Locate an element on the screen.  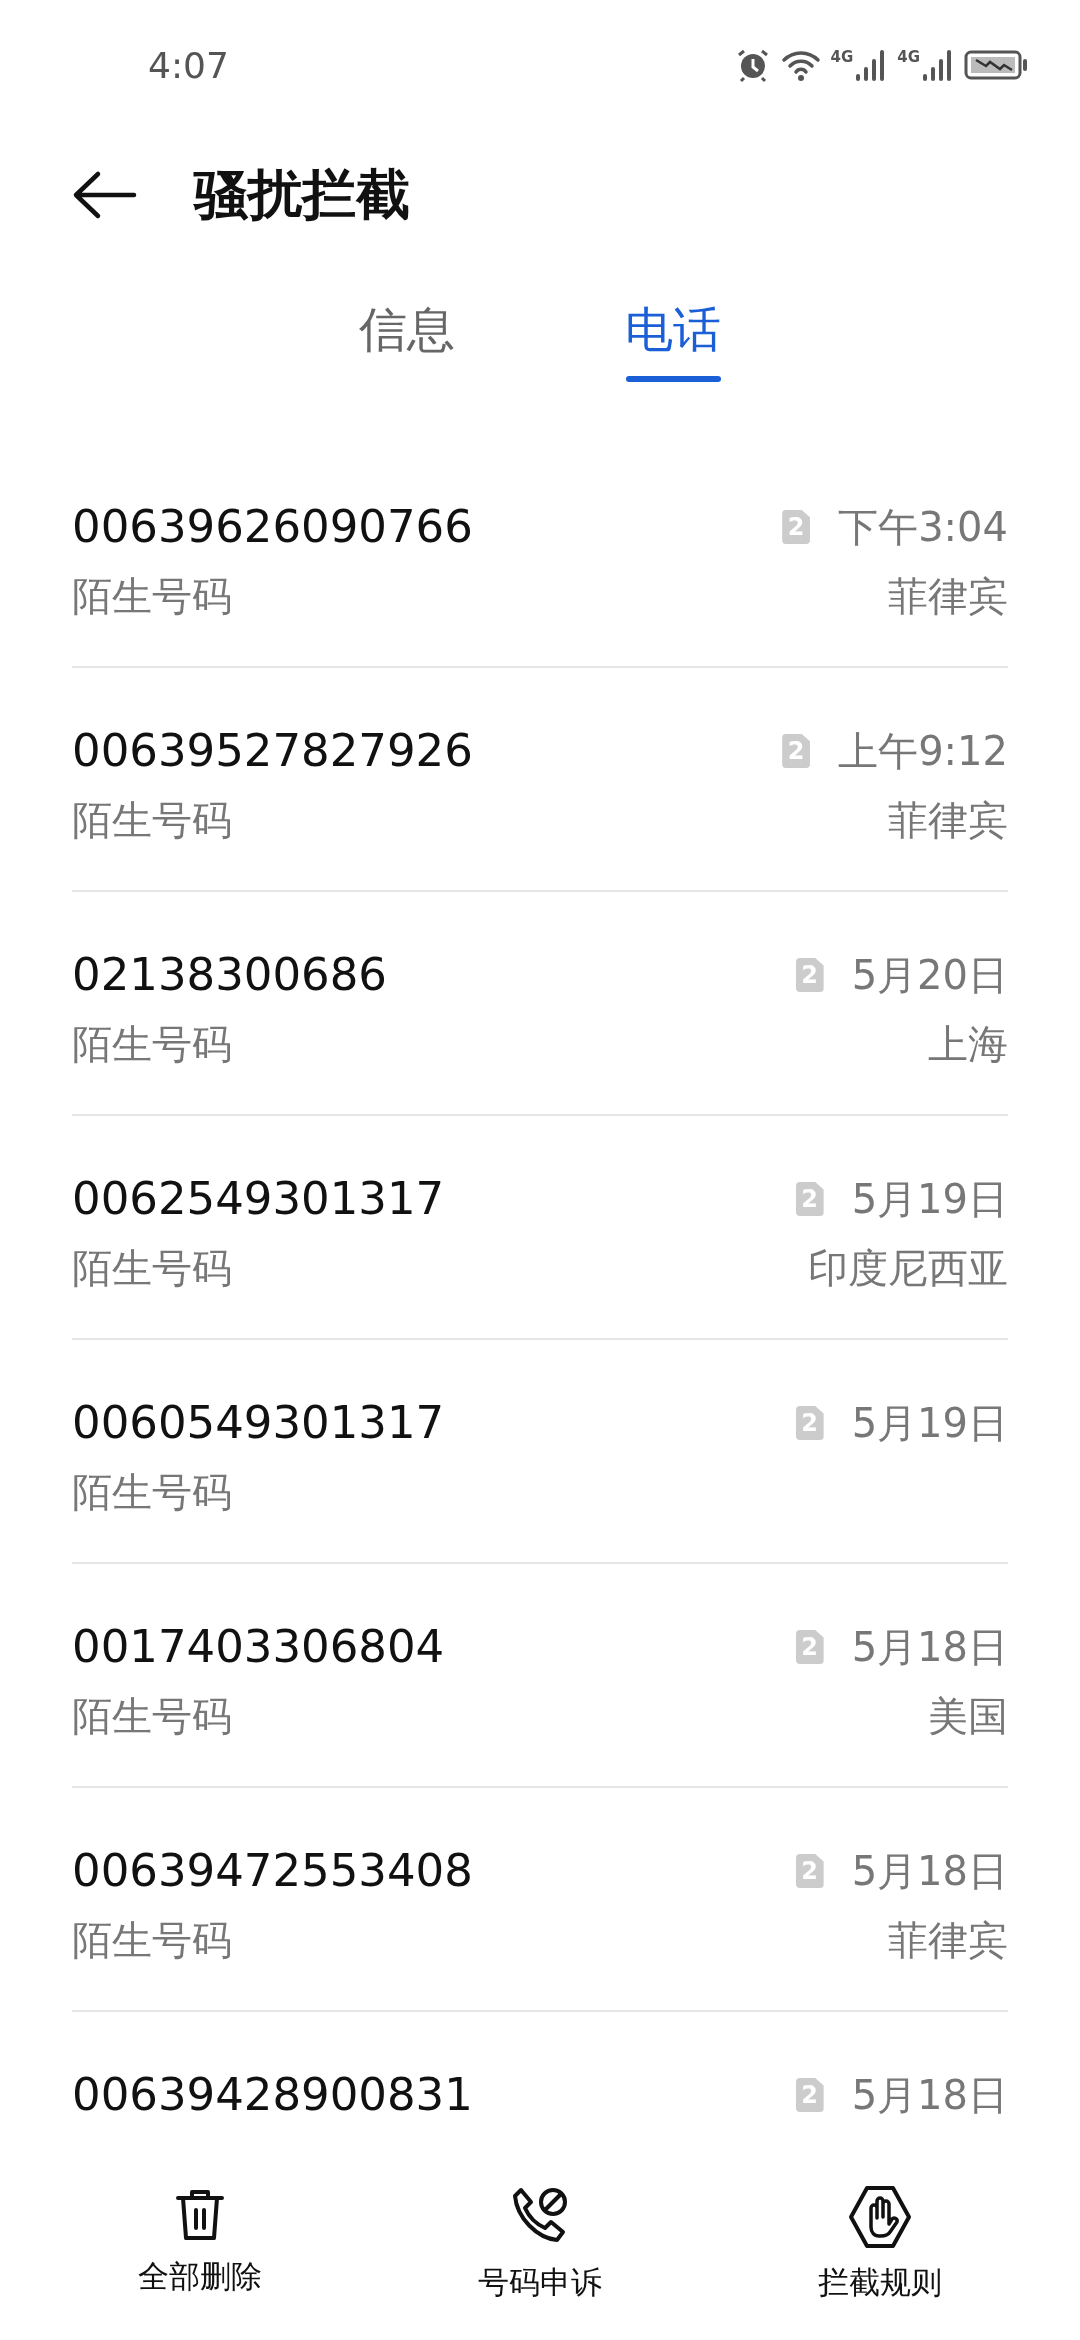
stop-hand-icon is located at coordinates (880, 2217).